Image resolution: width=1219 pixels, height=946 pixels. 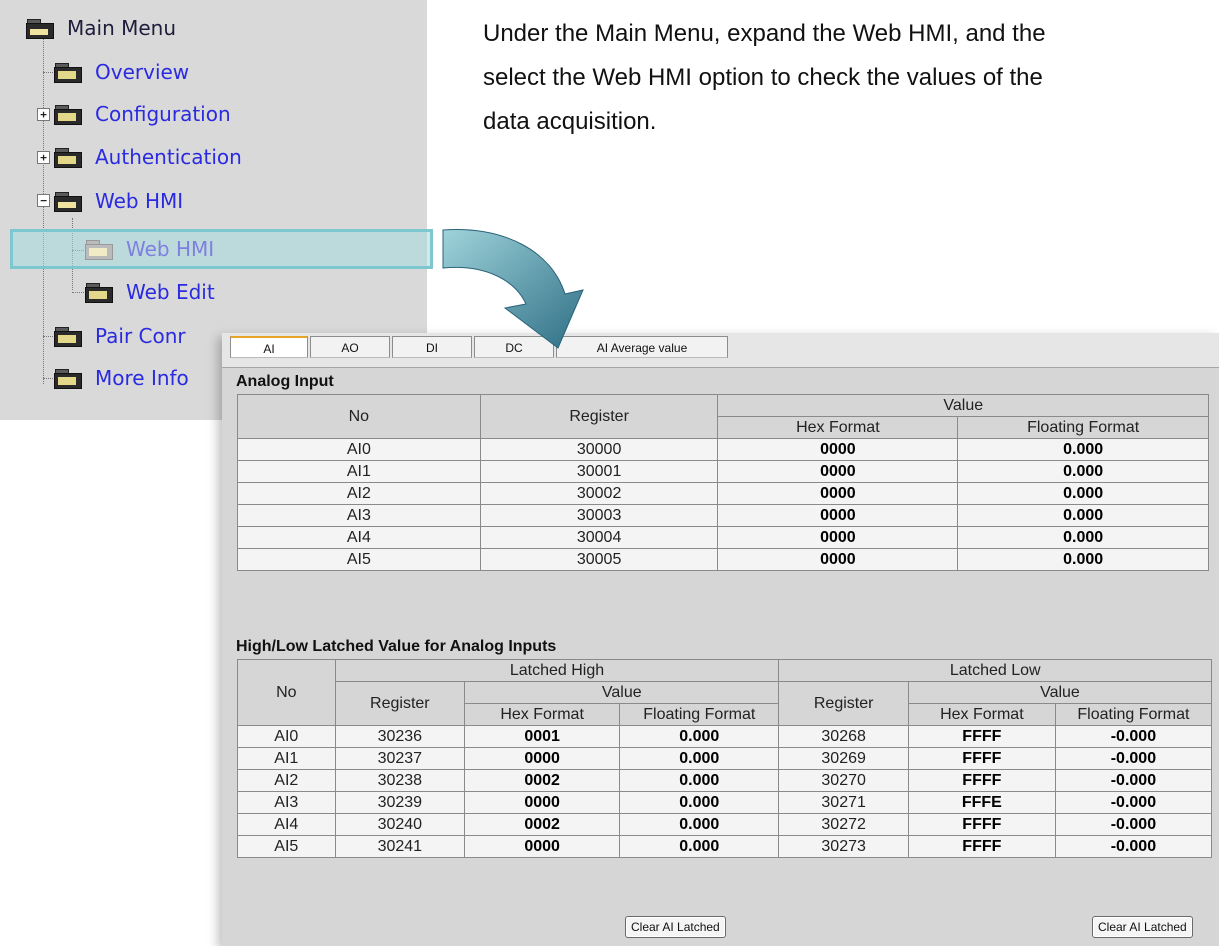 I want to click on tree-item-web-edit: Web Edit, so click(x=149, y=292).